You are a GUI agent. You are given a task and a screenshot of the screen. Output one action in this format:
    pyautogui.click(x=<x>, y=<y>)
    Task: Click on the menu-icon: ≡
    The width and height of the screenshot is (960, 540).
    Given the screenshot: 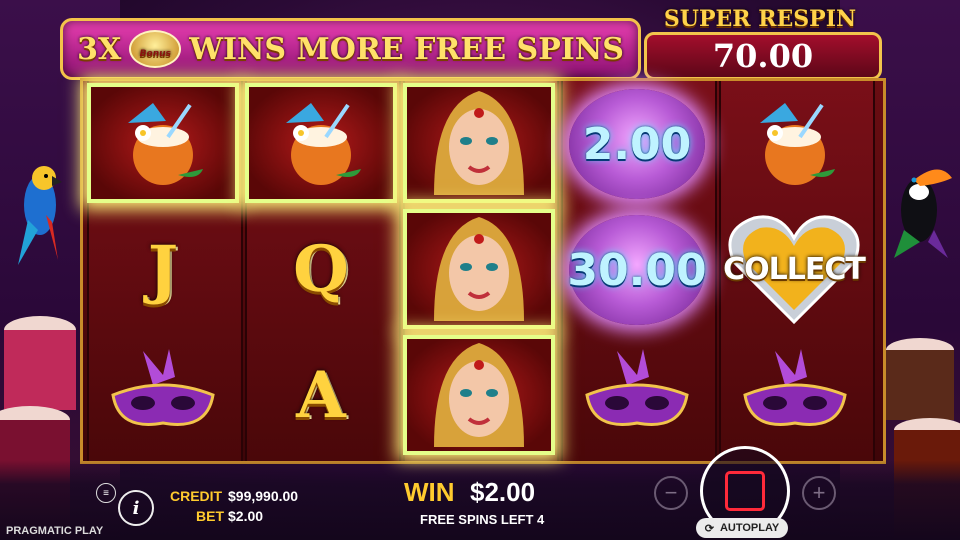 What is the action you would take?
    pyautogui.click(x=106, y=493)
    